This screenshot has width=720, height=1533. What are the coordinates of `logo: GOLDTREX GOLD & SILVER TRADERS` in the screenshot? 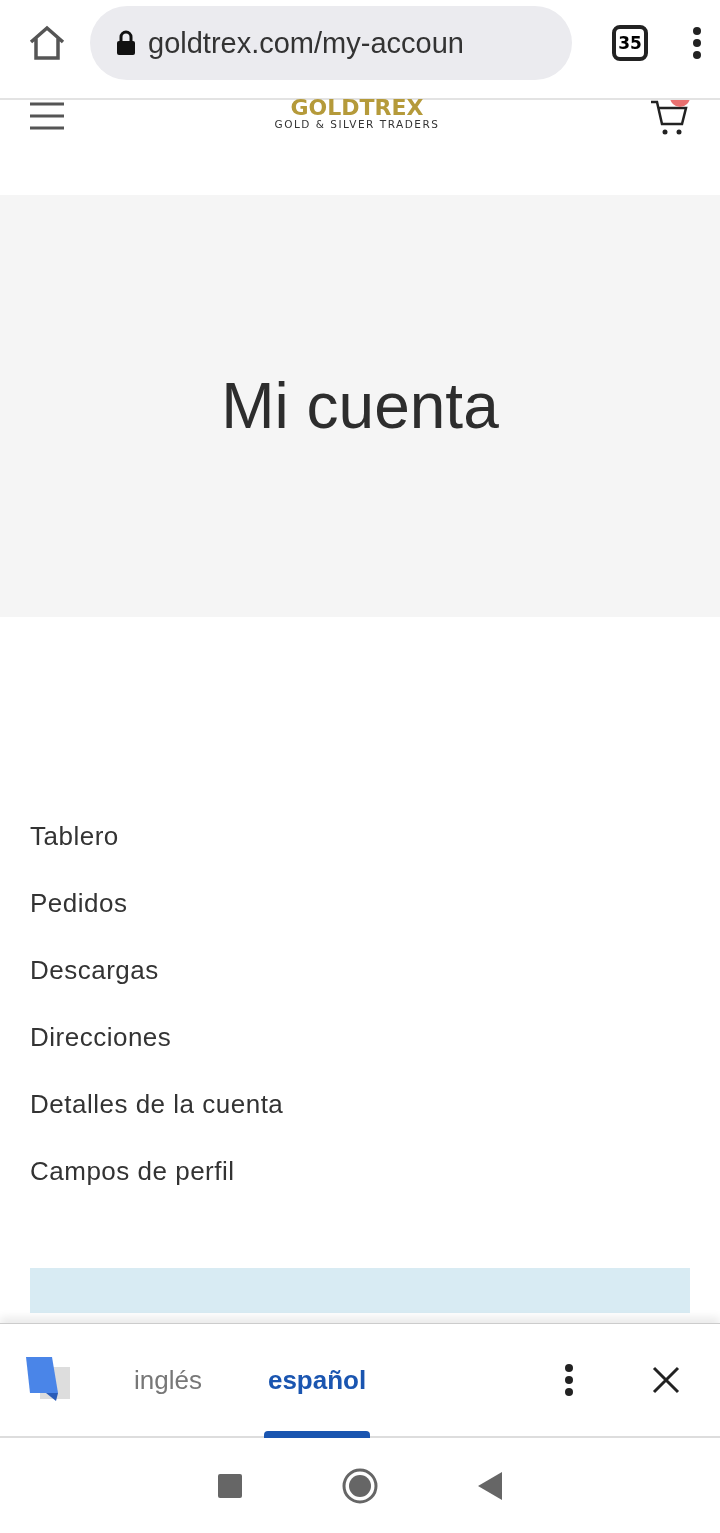 It's located at (357, 115).